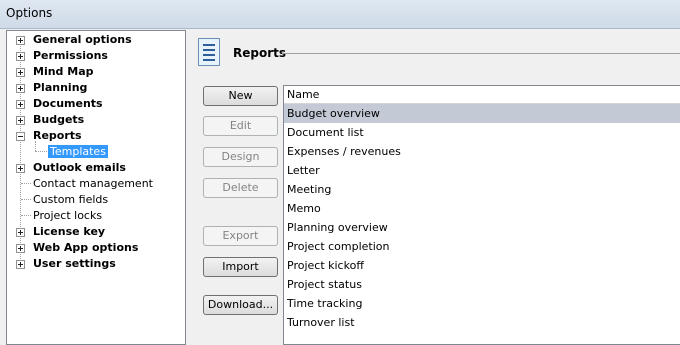  What do you see at coordinates (482, 189) in the screenshot?
I see `list-item: Meeting` at bounding box center [482, 189].